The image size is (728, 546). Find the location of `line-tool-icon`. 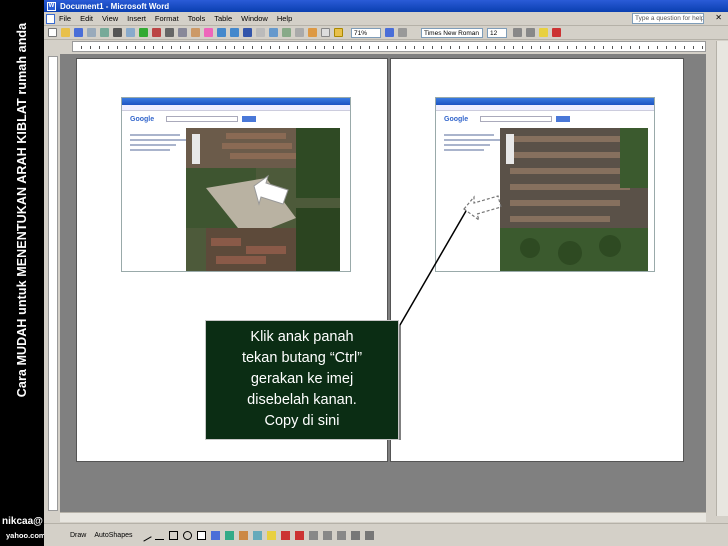

line-tool-icon is located at coordinates (145, 535).